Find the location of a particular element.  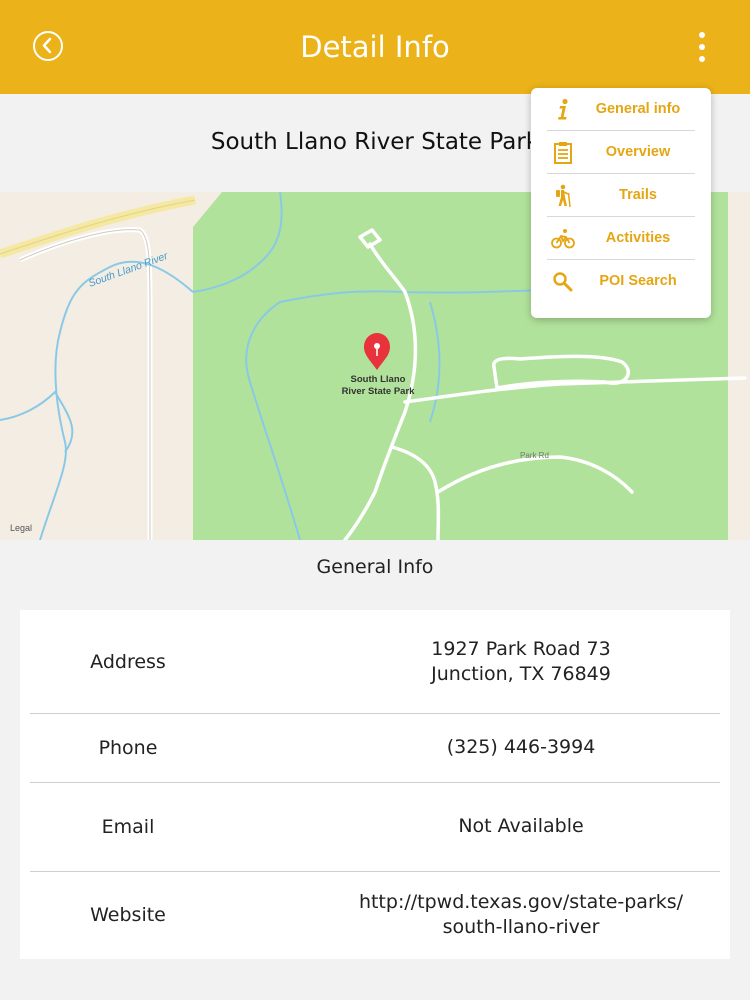

pin-label-line2: River State Park is located at coordinates (379, 391).